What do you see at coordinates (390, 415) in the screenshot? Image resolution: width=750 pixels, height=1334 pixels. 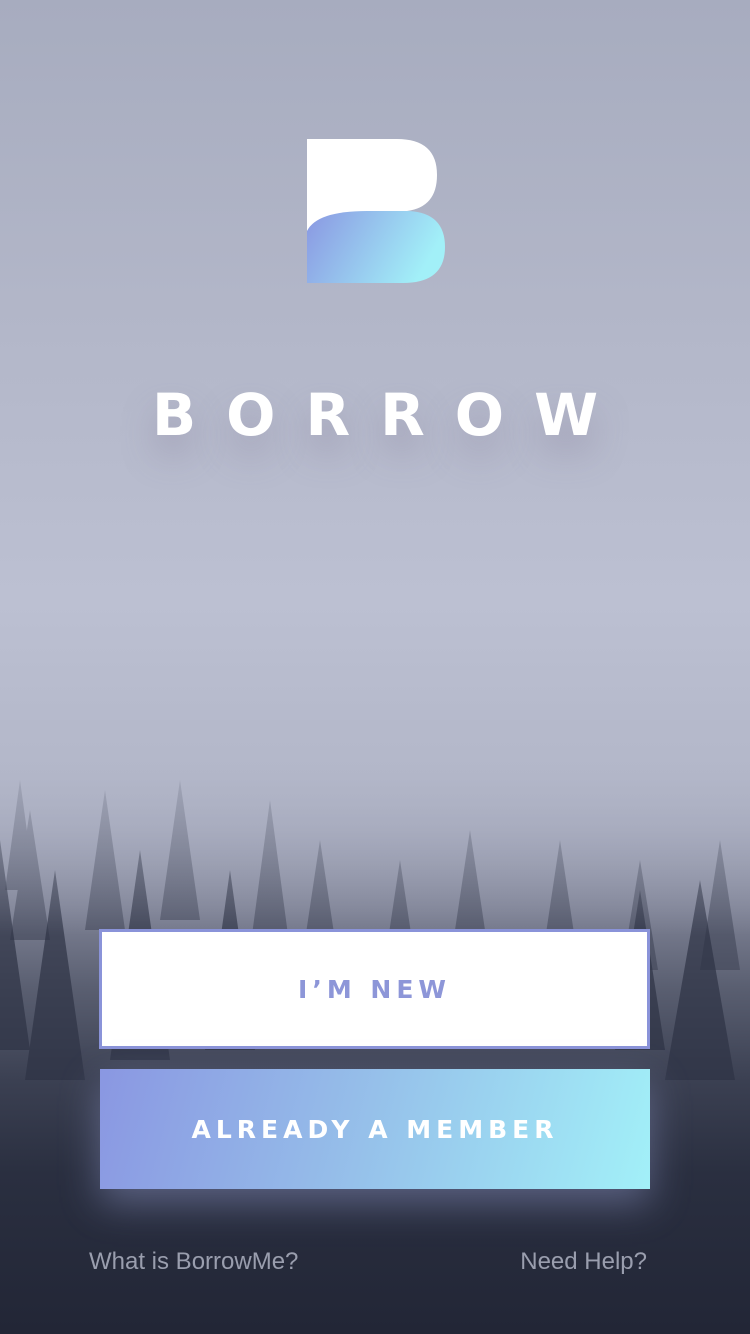 I see `brand-title: BORROW` at bounding box center [390, 415].